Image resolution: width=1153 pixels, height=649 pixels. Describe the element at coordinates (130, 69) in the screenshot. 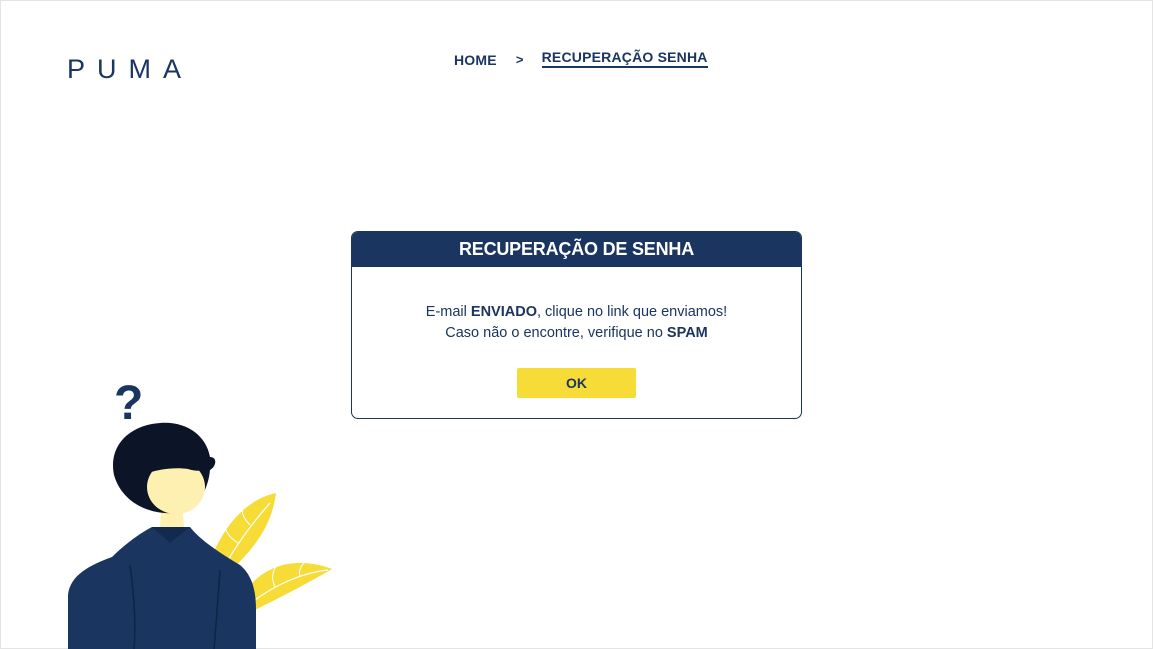

I see `brand-logo: PUMA` at that location.